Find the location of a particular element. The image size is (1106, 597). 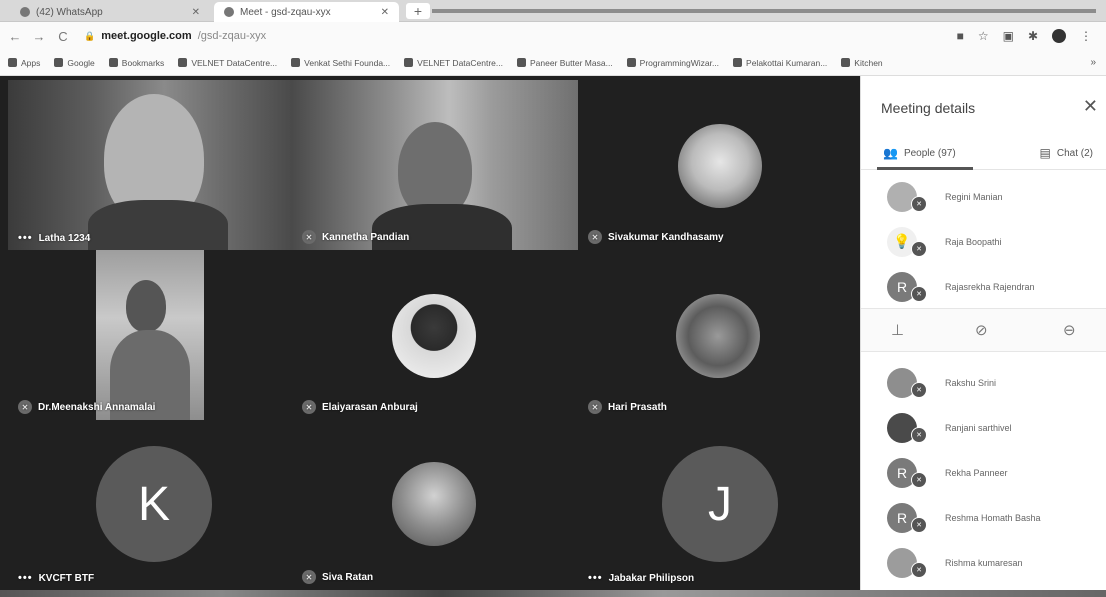

video-face is located at coordinates (146, 306).